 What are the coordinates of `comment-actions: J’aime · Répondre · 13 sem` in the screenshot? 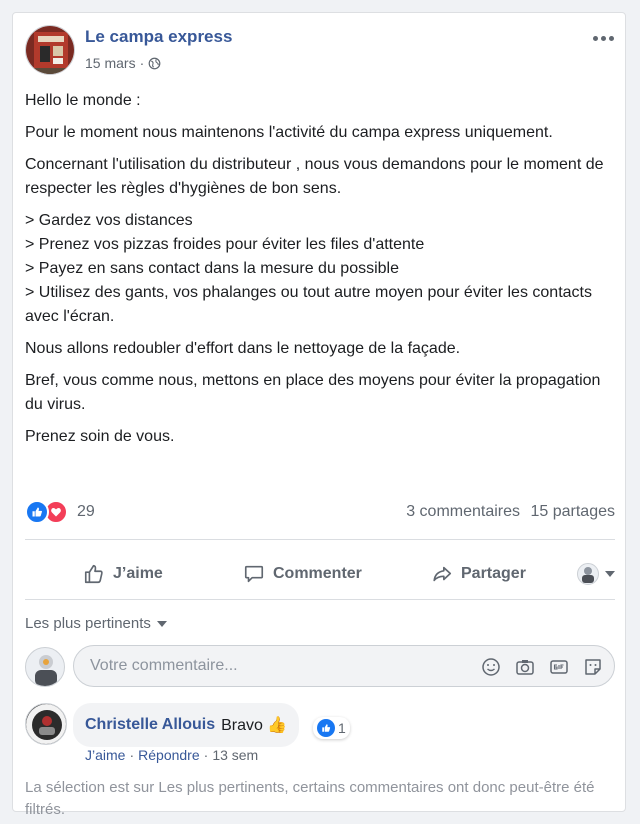 It's located at (171, 755).